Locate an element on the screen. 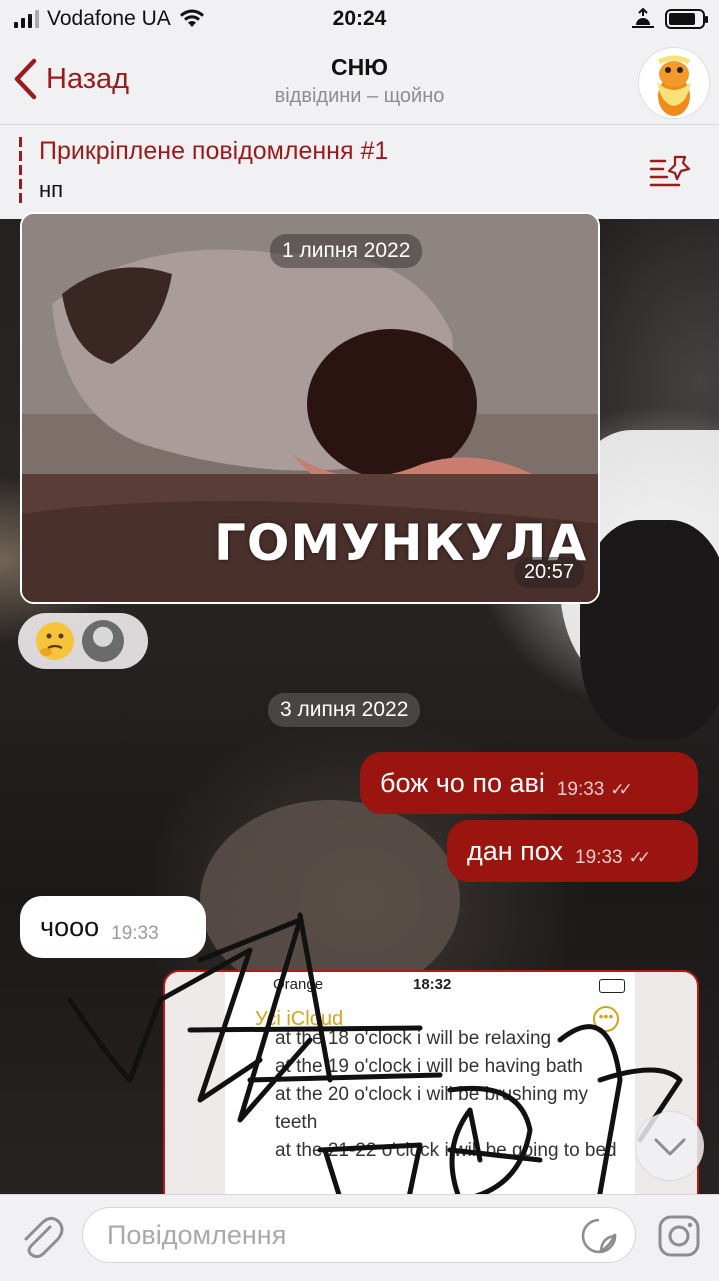  wallpaper-dark-shape is located at coordinates (649, 630).